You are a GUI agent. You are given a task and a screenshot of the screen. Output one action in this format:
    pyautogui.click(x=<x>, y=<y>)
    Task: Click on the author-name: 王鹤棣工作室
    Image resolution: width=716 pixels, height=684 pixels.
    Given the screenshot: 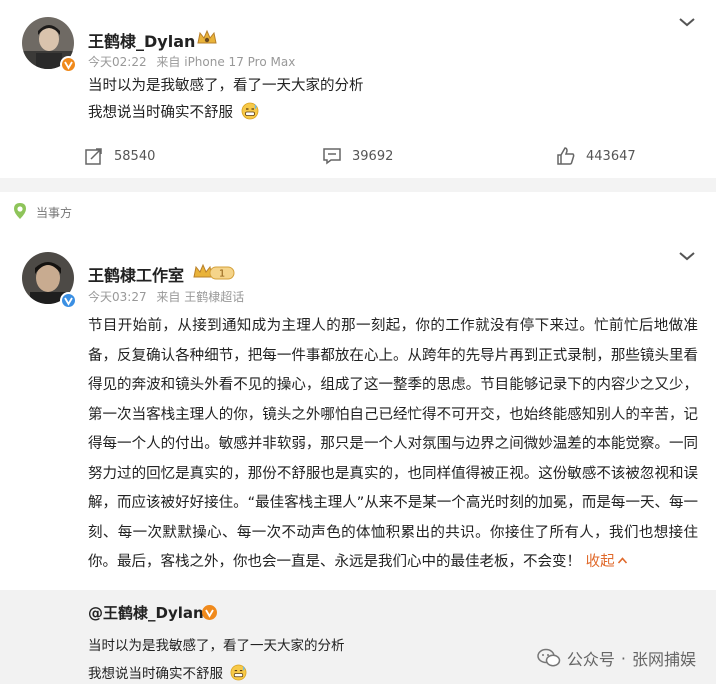 What is the action you would take?
    pyautogui.click(x=136, y=274)
    